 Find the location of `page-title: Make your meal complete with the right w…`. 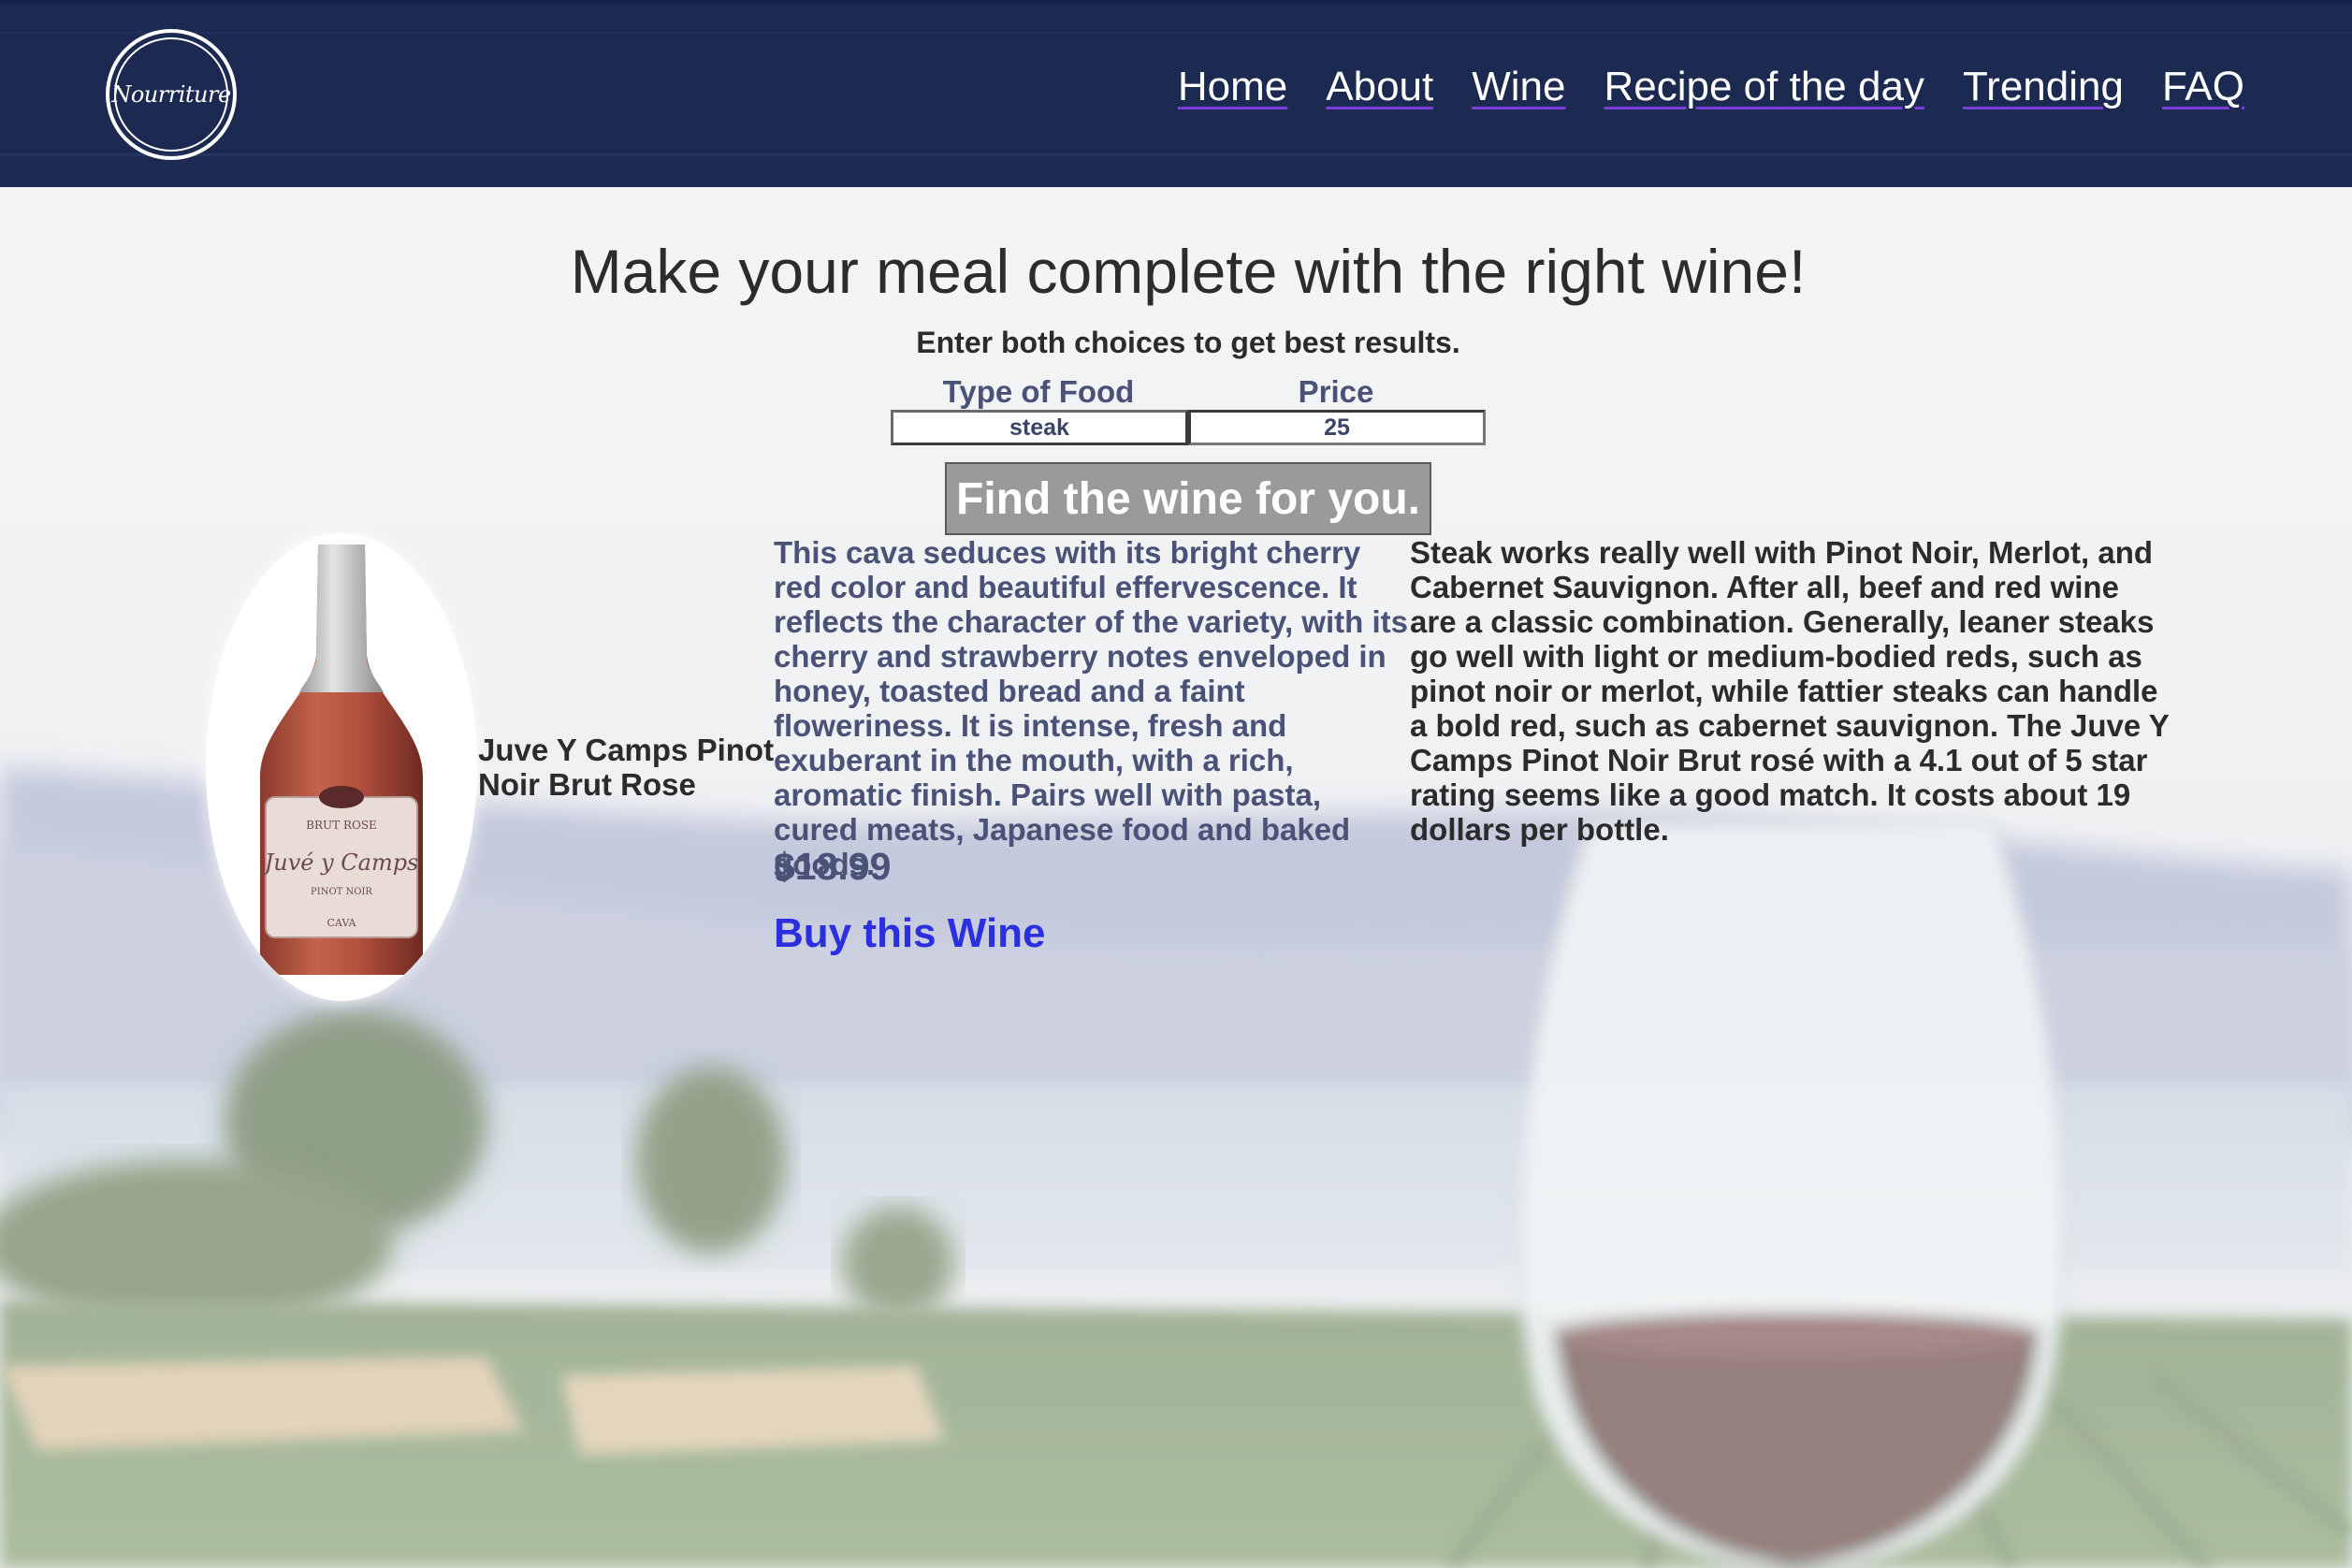

page-title: Make your meal complete with the right w… is located at coordinates (1188, 271).